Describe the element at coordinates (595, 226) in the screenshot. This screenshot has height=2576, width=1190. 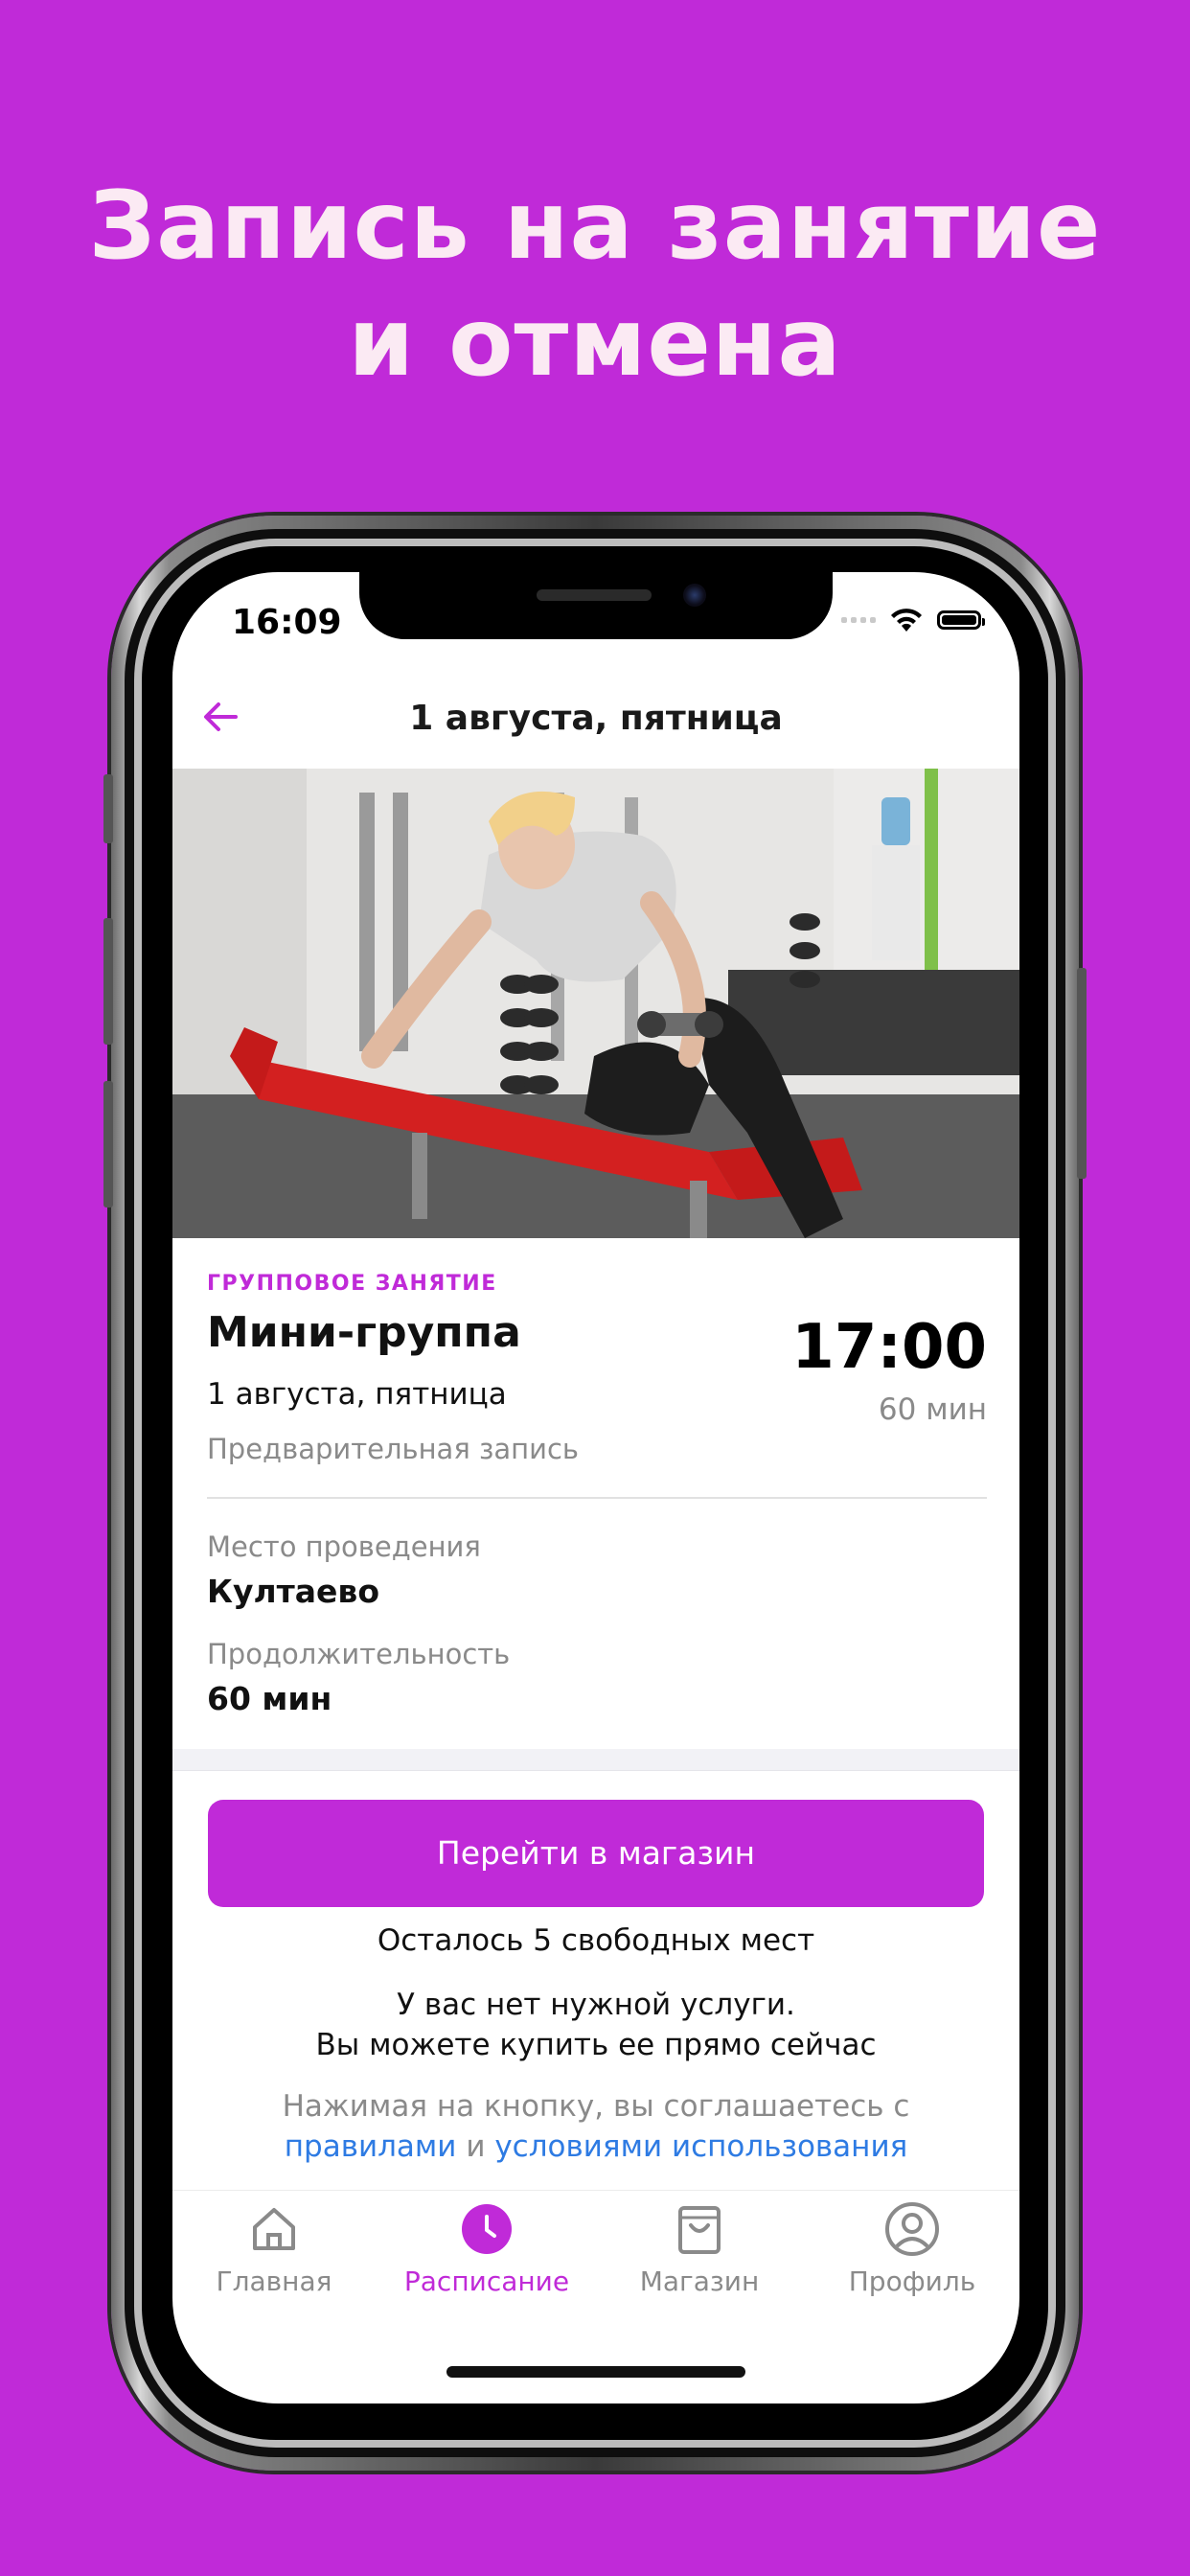
I see `headline-line-1: Запись на занятие` at that location.